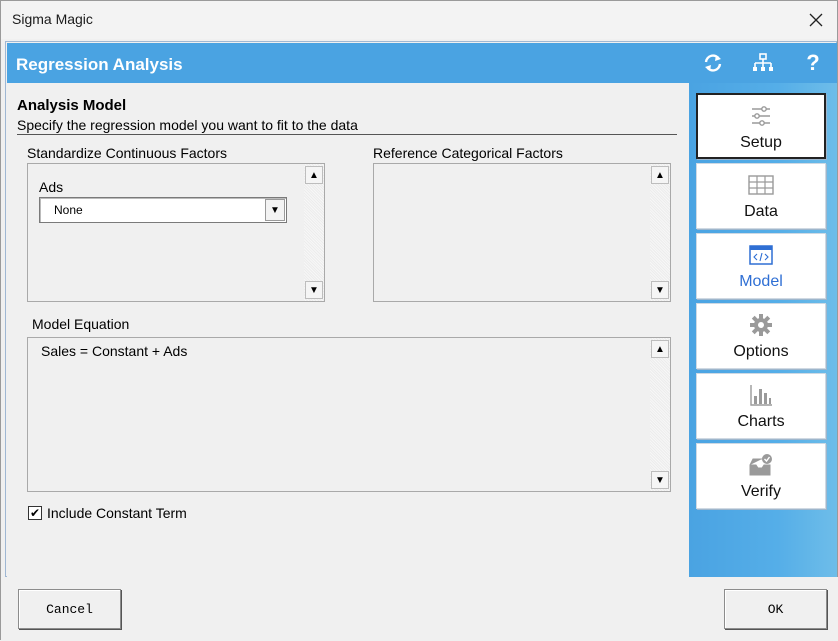  Describe the element at coordinates (117, 513) in the screenshot. I see `include-constant-label: Include Constant Term` at that location.